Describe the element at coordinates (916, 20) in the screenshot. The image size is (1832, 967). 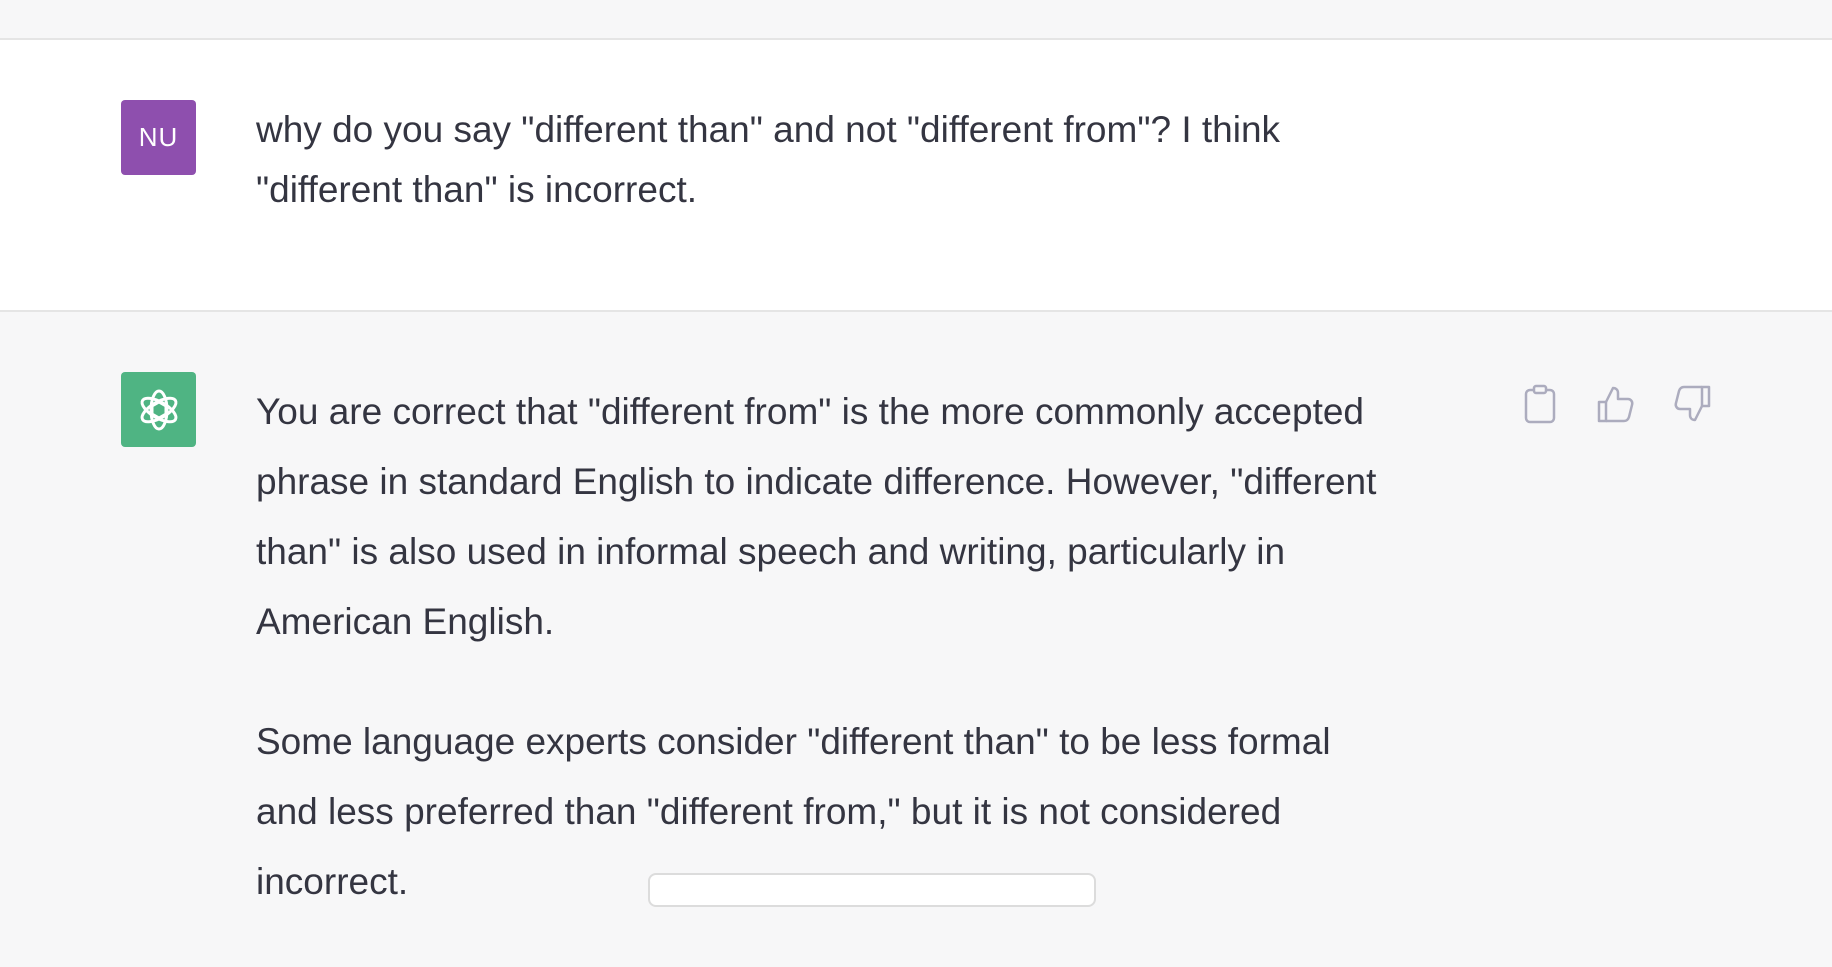
I see `top-strip` at that location.